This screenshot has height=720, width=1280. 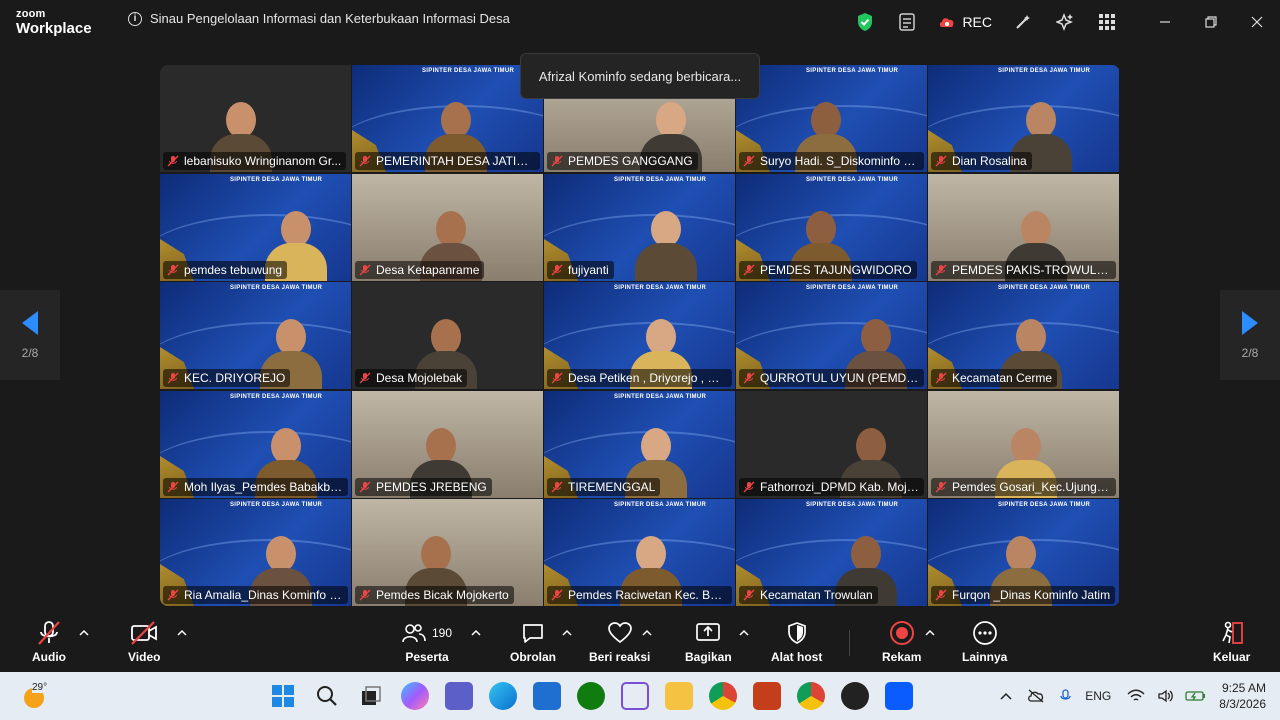 I want to click on mic-location-icon, so click(x=1066, y=696).